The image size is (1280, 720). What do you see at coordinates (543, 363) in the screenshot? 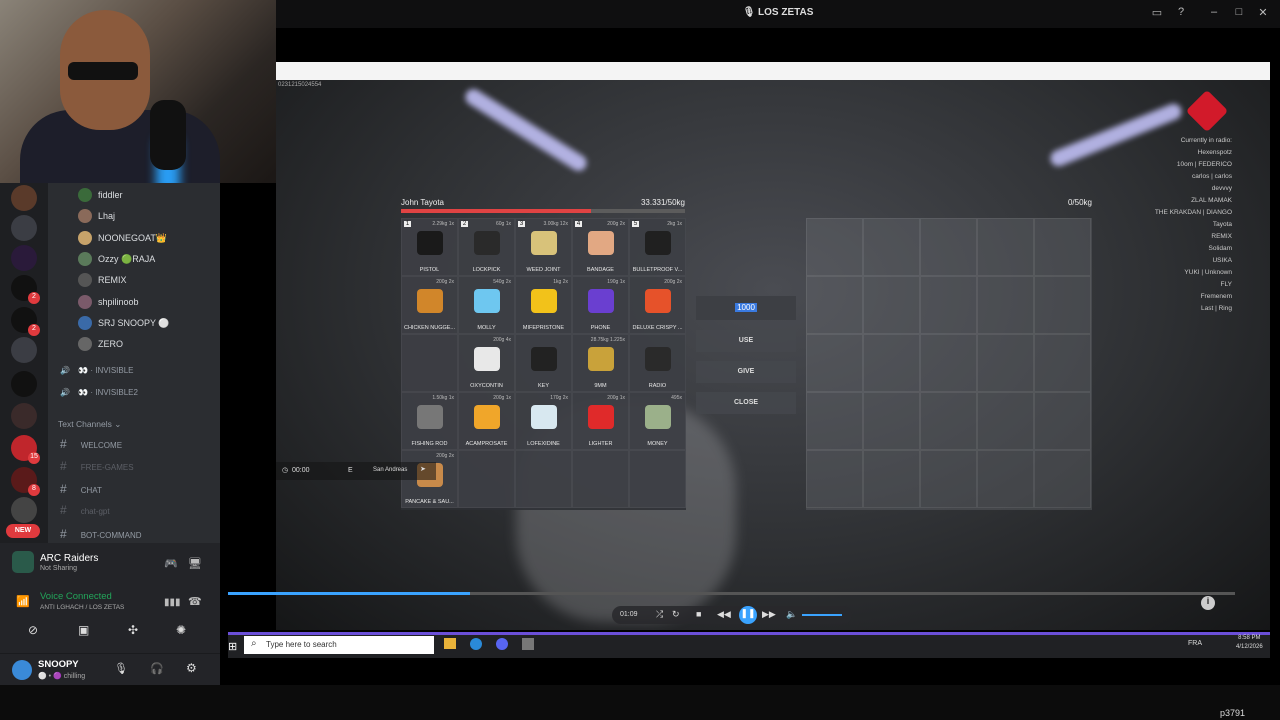
I see `inventory-slot: KEY` at bounding box center [543, 363].